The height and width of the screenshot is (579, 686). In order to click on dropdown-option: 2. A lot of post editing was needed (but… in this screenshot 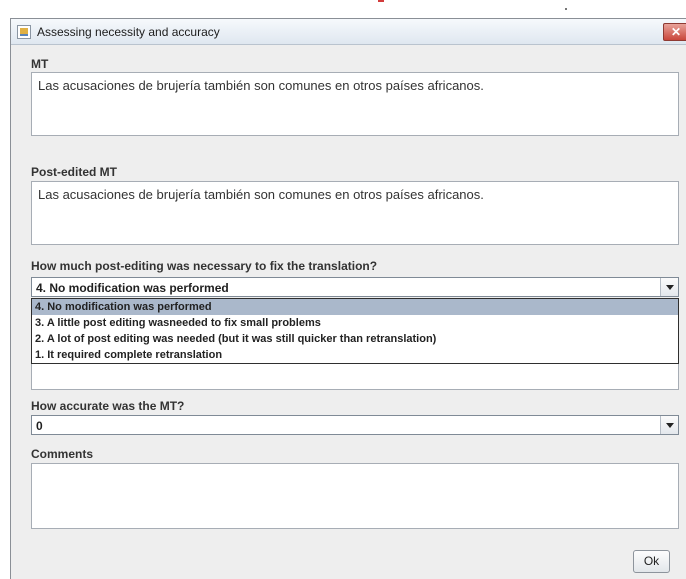, I will do `click(355, 339)`.